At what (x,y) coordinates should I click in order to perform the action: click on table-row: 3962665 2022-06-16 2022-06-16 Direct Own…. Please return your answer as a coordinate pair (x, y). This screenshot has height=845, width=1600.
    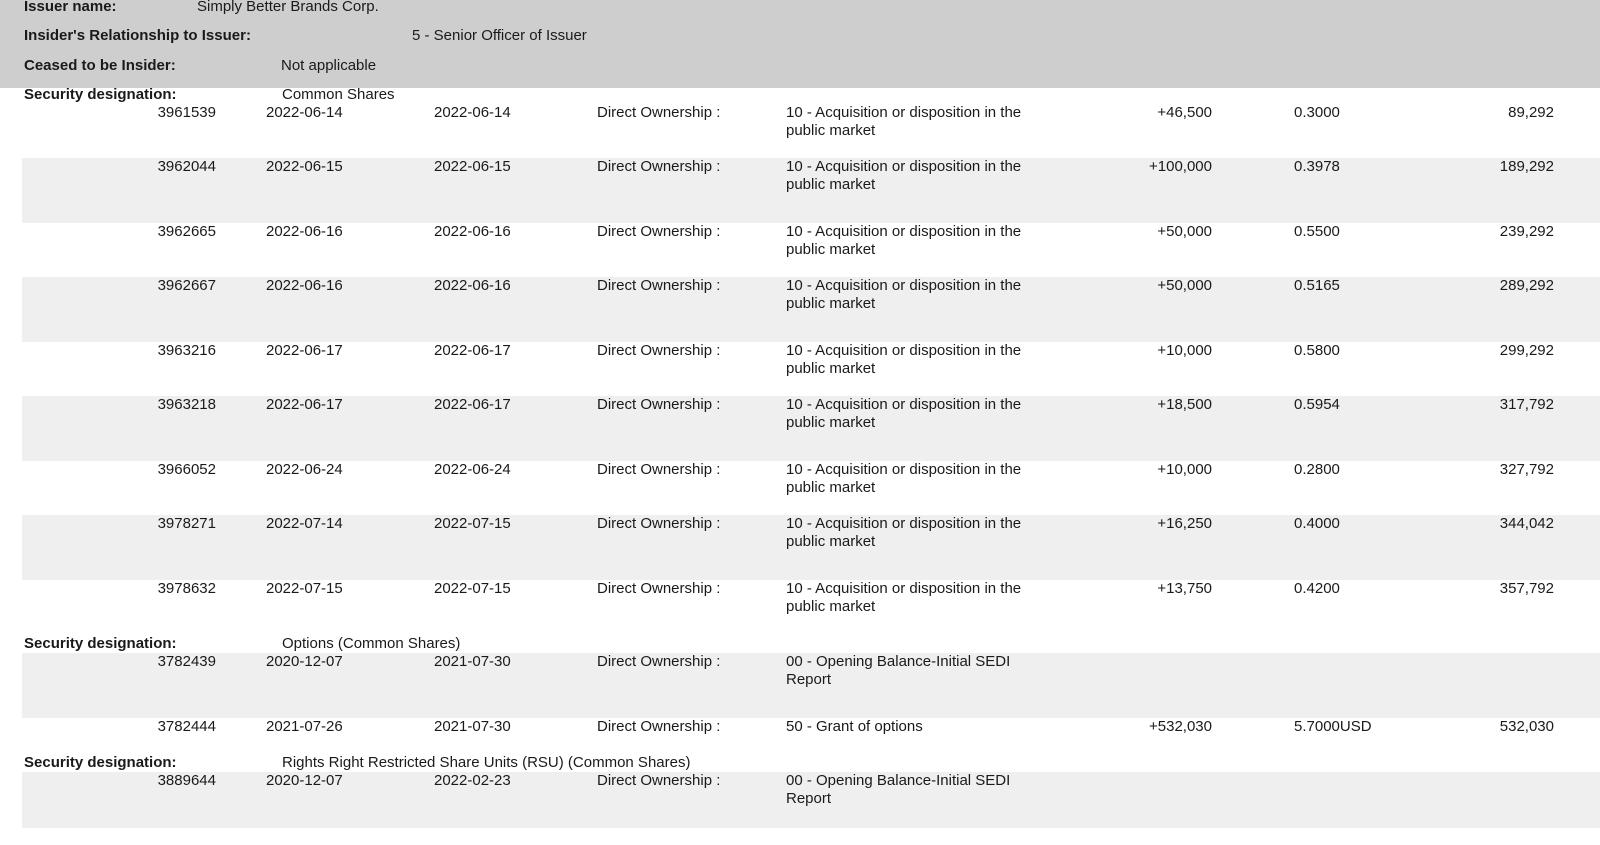
    Looking at the image, I should click on (811, 250).